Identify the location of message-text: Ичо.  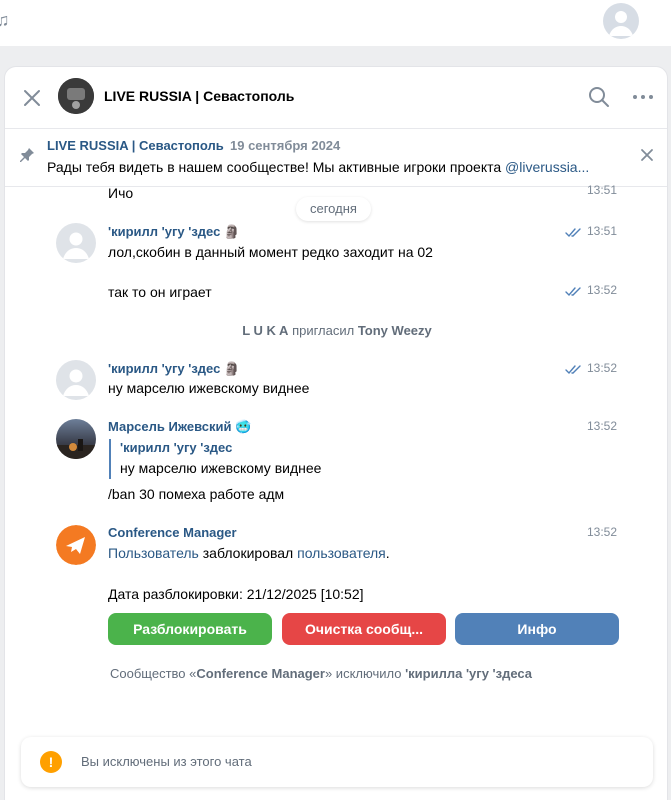
(121, 193).